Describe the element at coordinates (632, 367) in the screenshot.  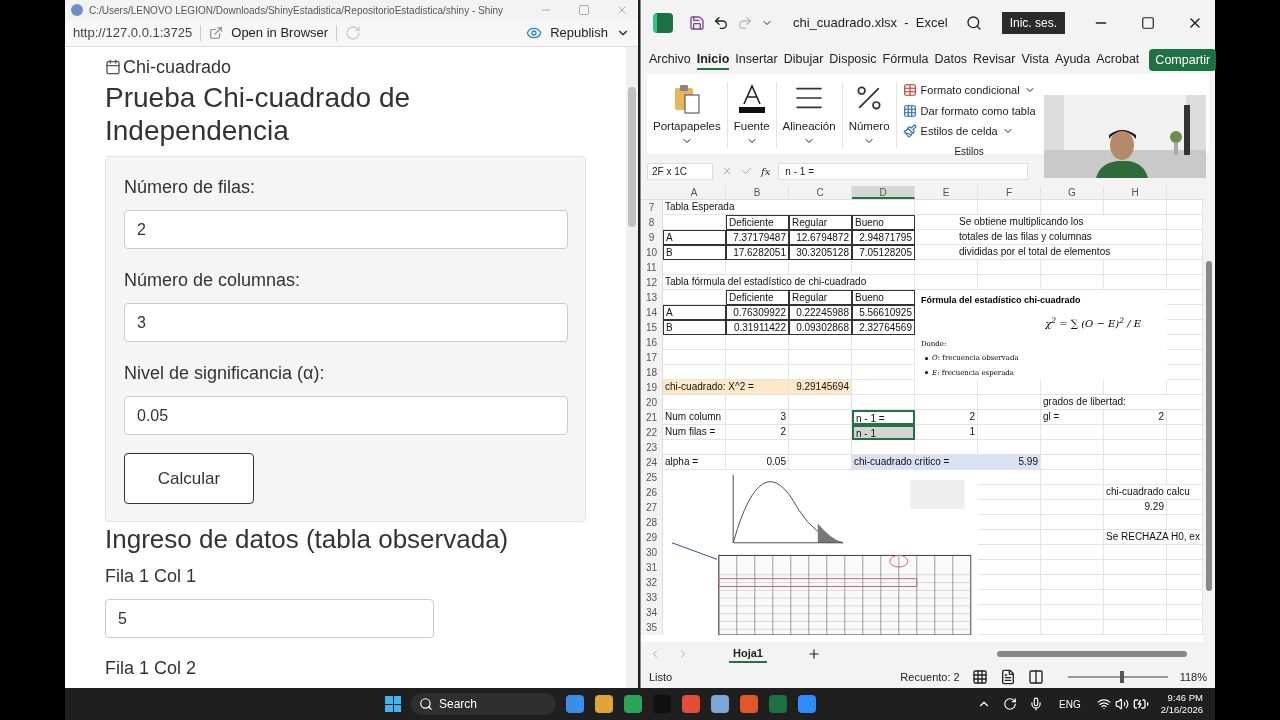
I see `scrollbar` at that location.